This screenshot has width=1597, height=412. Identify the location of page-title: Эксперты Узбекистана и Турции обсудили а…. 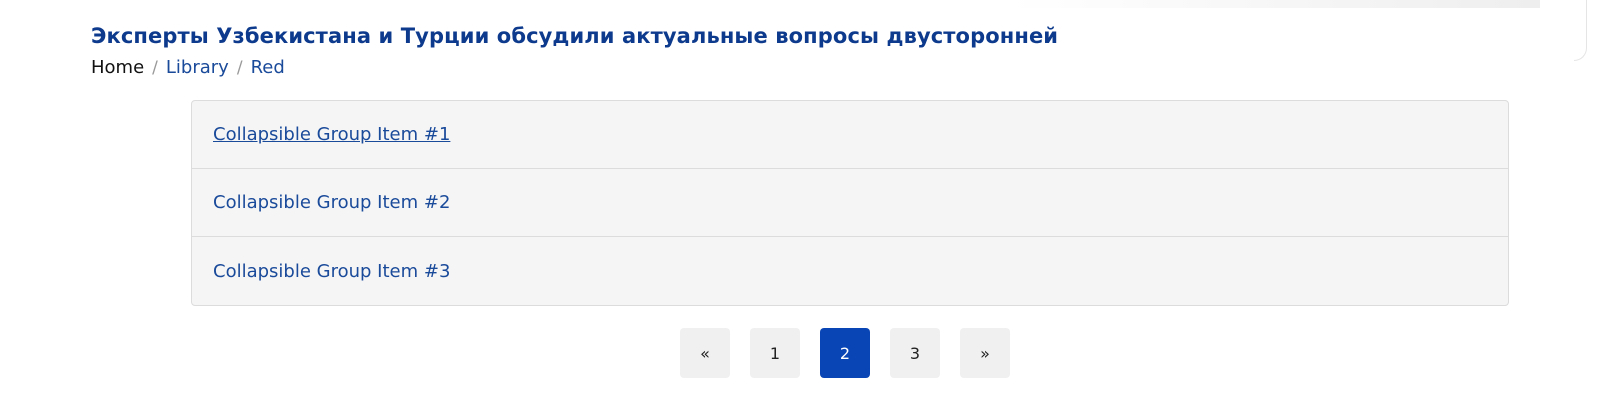
(575, 36).